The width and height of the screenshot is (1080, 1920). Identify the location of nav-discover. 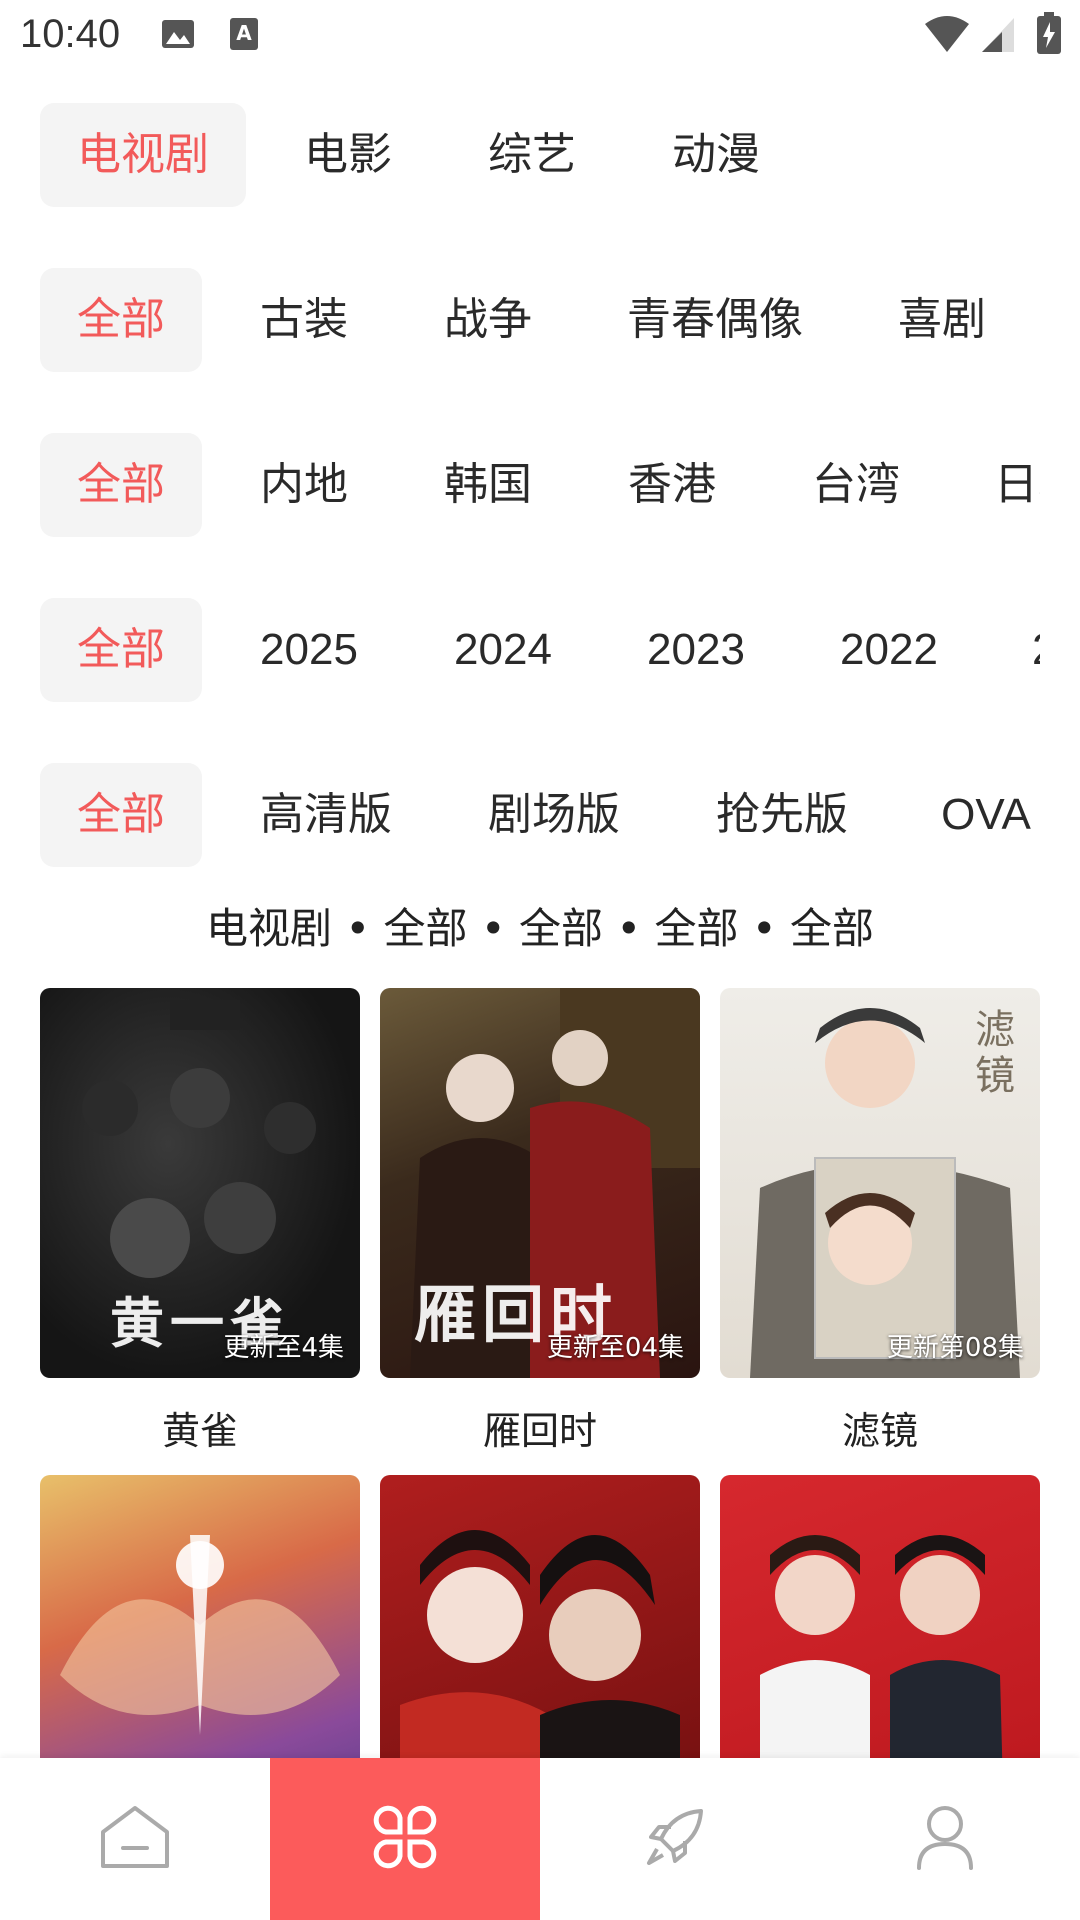
(675, 1839).